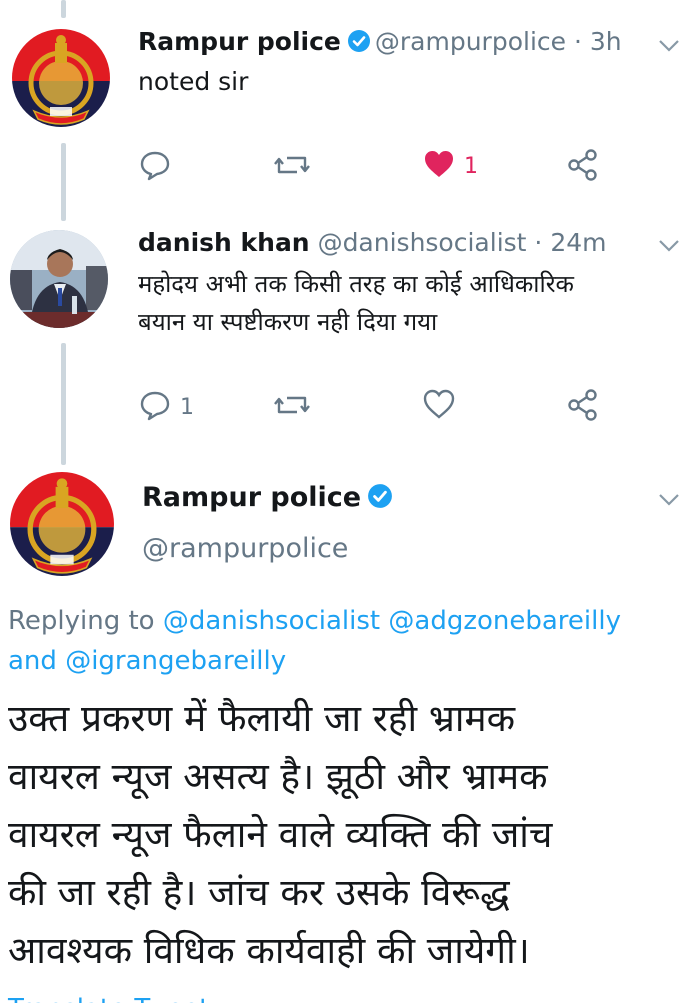 The image size is (687, 1003). I want to click on replying-prefix: Replying to, so click(81, 621).